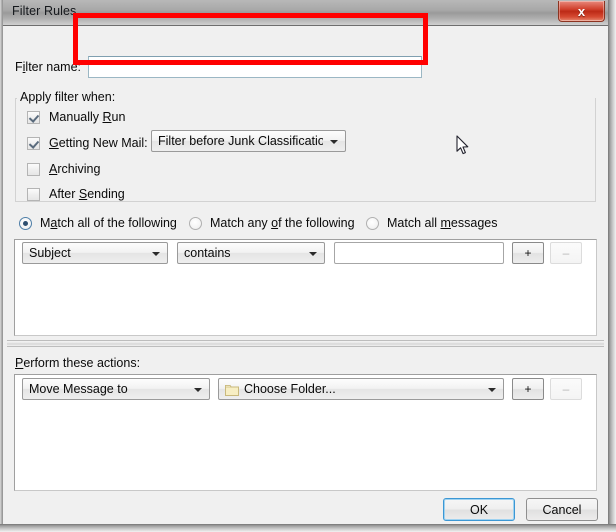 This screenshot has height=532, width=616. I want to click on add-action-button: +, so click(528, 389).